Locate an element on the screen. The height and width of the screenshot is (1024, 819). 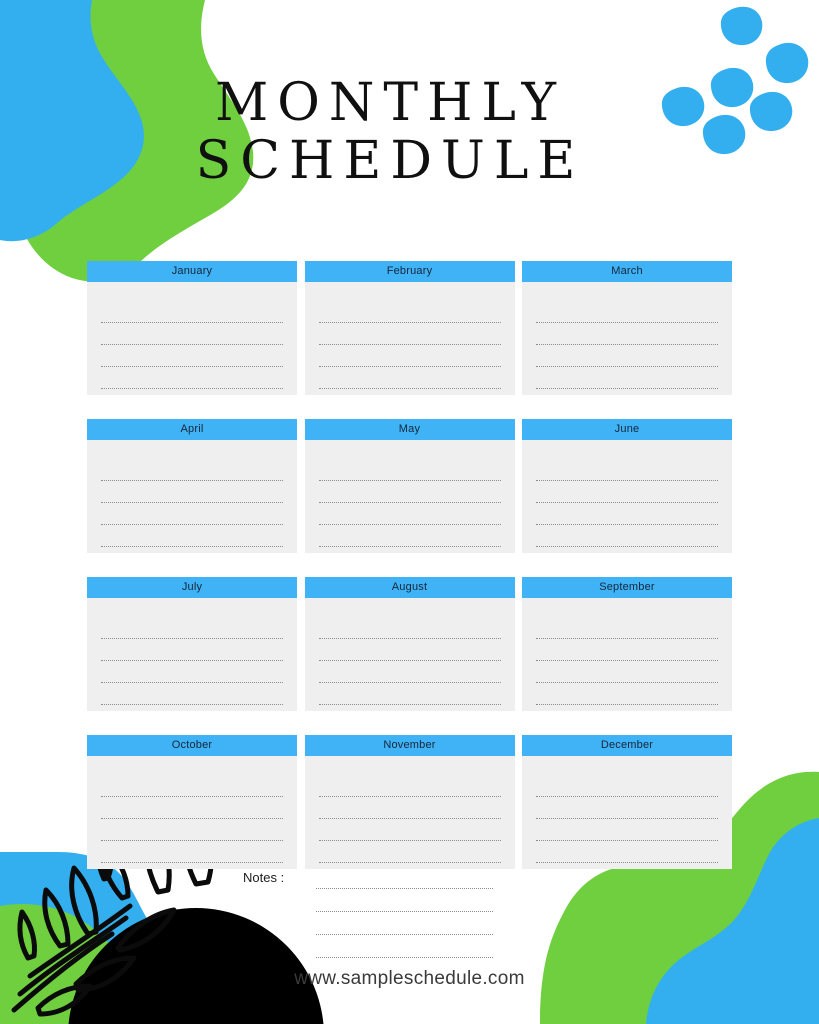
month-card: November is located at coordinates (409, 802).